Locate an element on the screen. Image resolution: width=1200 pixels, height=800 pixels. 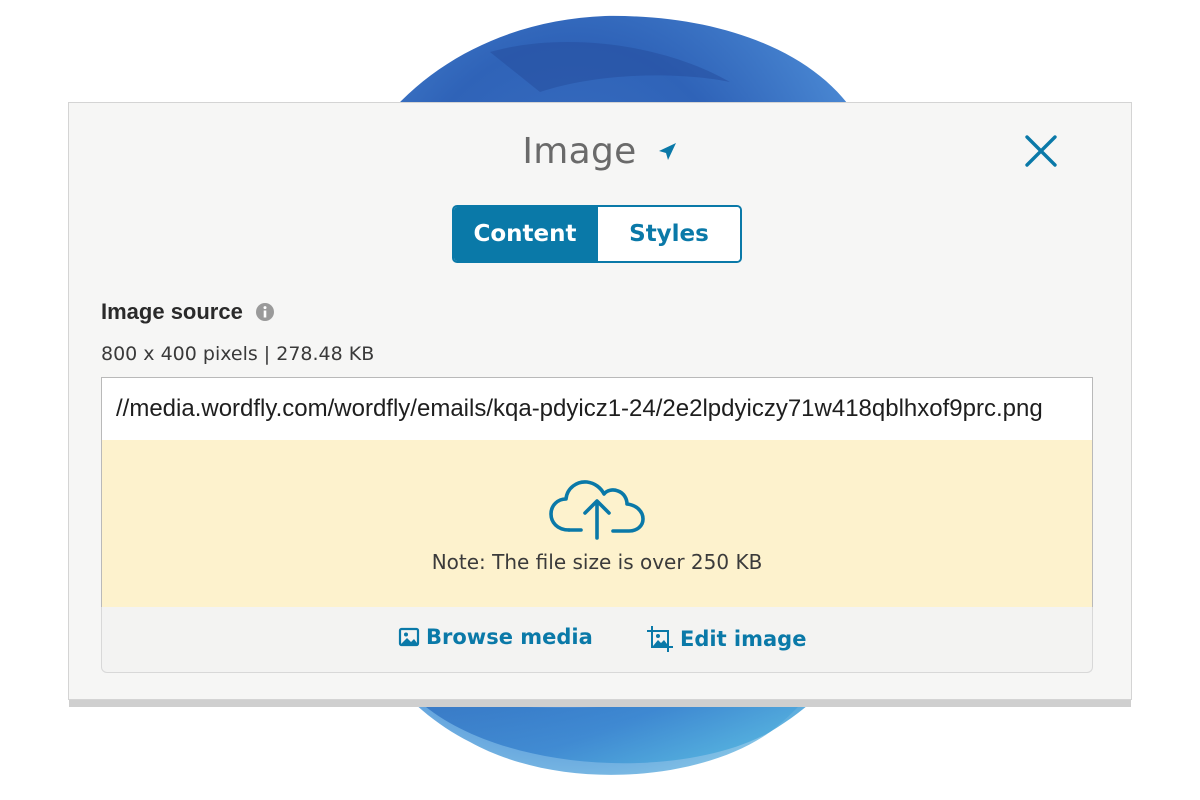
image-url-input is located at coordinates (597, 409).